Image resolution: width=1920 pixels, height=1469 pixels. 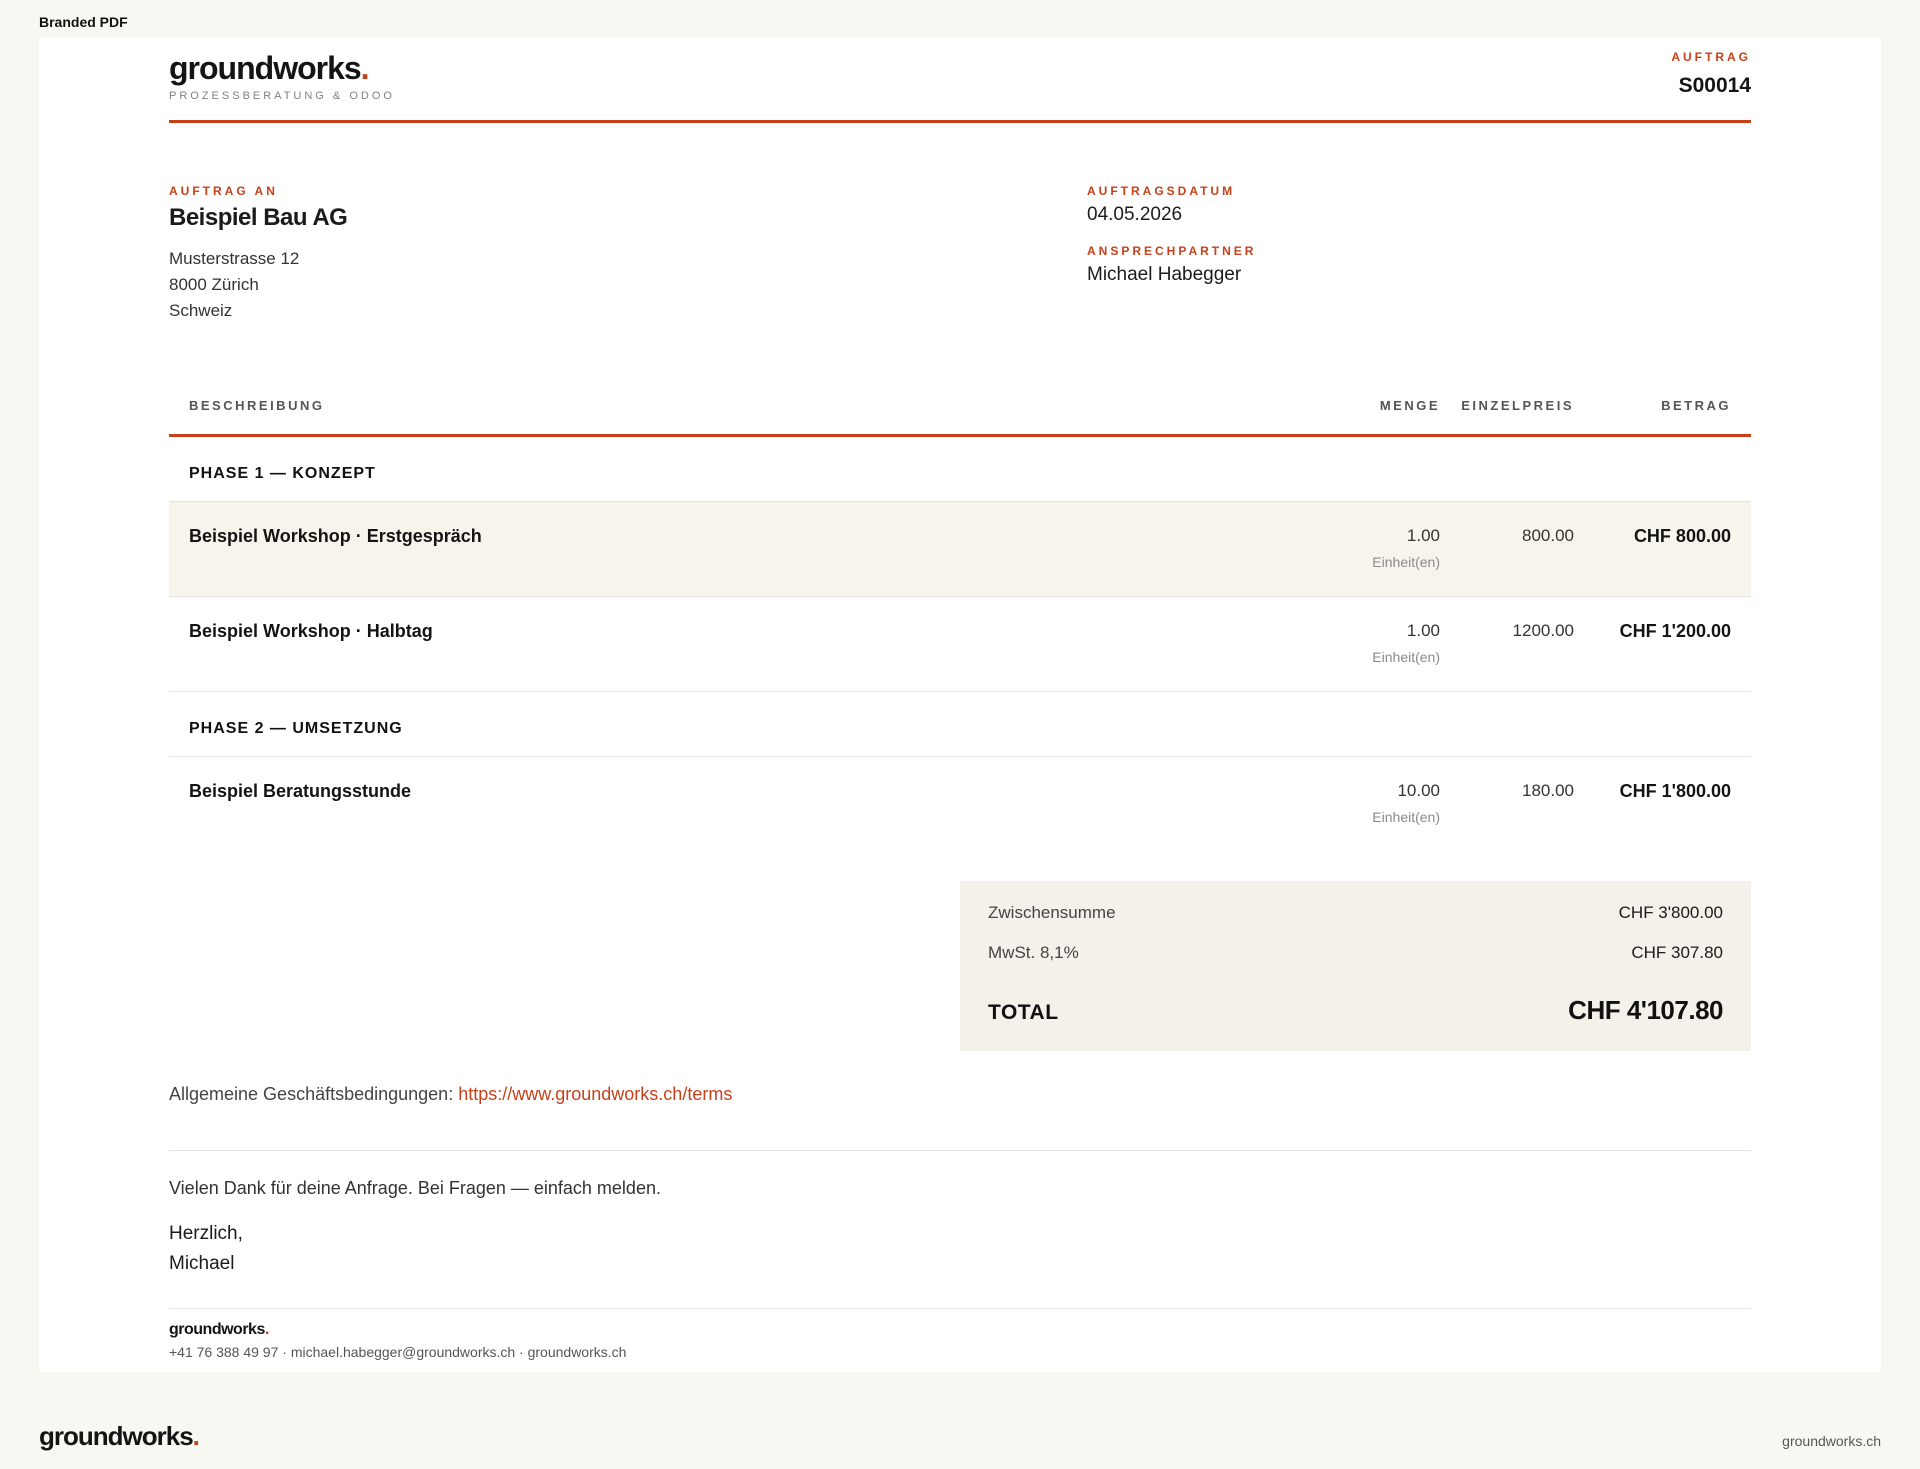 I want to click on header-description: BESCHREIBUNG, so click(x=257, y=405).